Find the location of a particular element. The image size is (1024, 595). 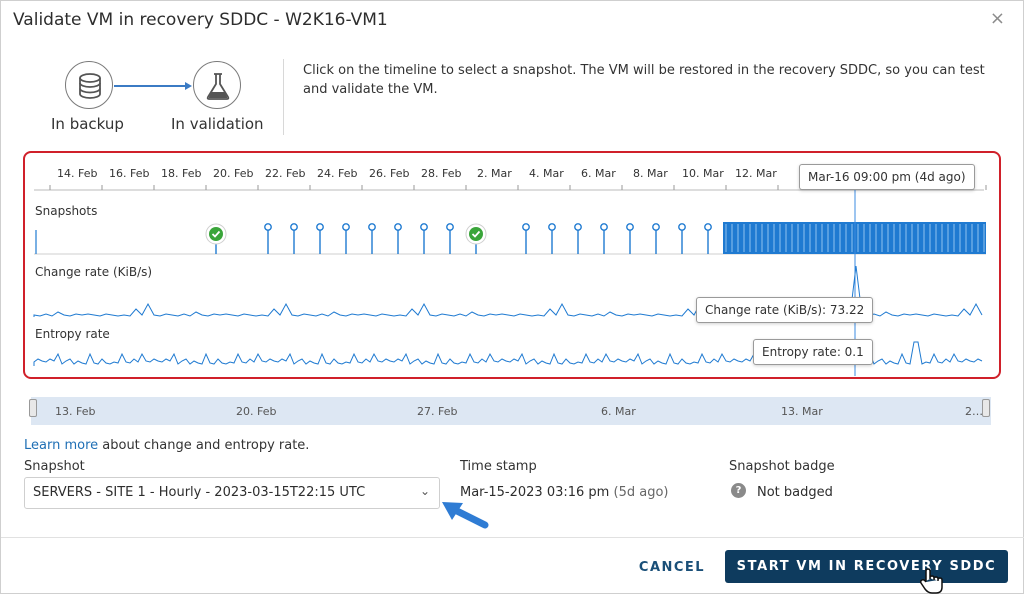

timestamp-value: Mar-15-2023 03:16 pm (5d ago) is located at coordinates (564, 492).